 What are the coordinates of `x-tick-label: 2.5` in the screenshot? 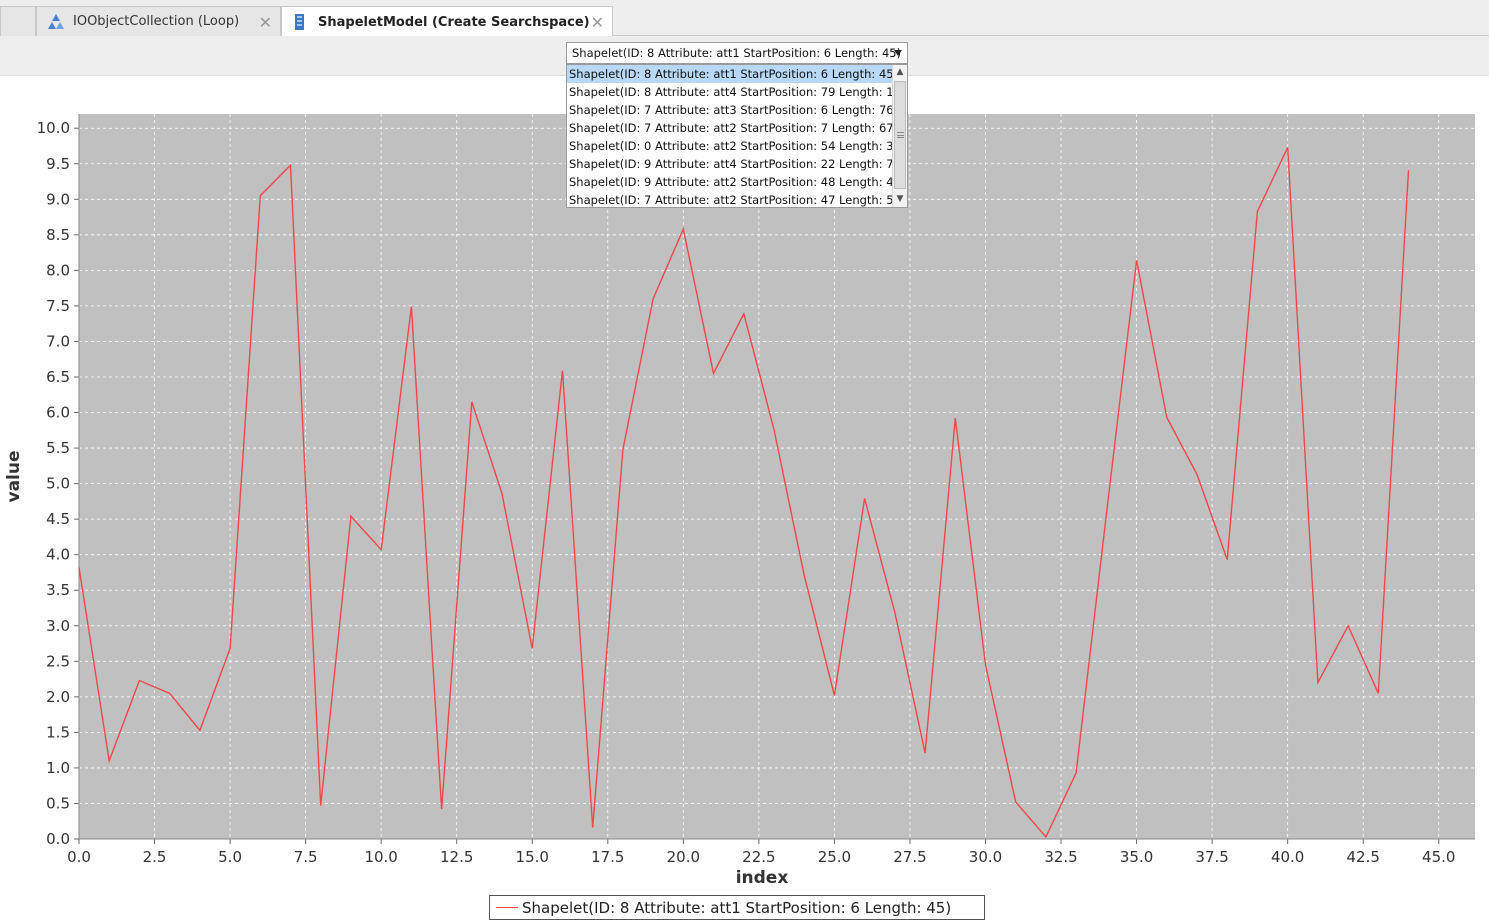 It's located at (155, 857).